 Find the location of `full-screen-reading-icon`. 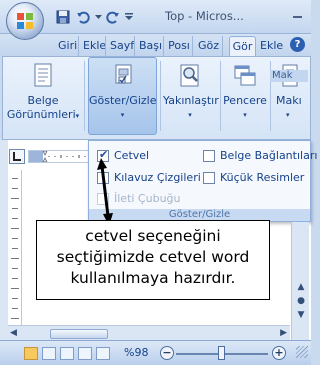

full-screen-reading-icon is located at coordinates (49, 353).